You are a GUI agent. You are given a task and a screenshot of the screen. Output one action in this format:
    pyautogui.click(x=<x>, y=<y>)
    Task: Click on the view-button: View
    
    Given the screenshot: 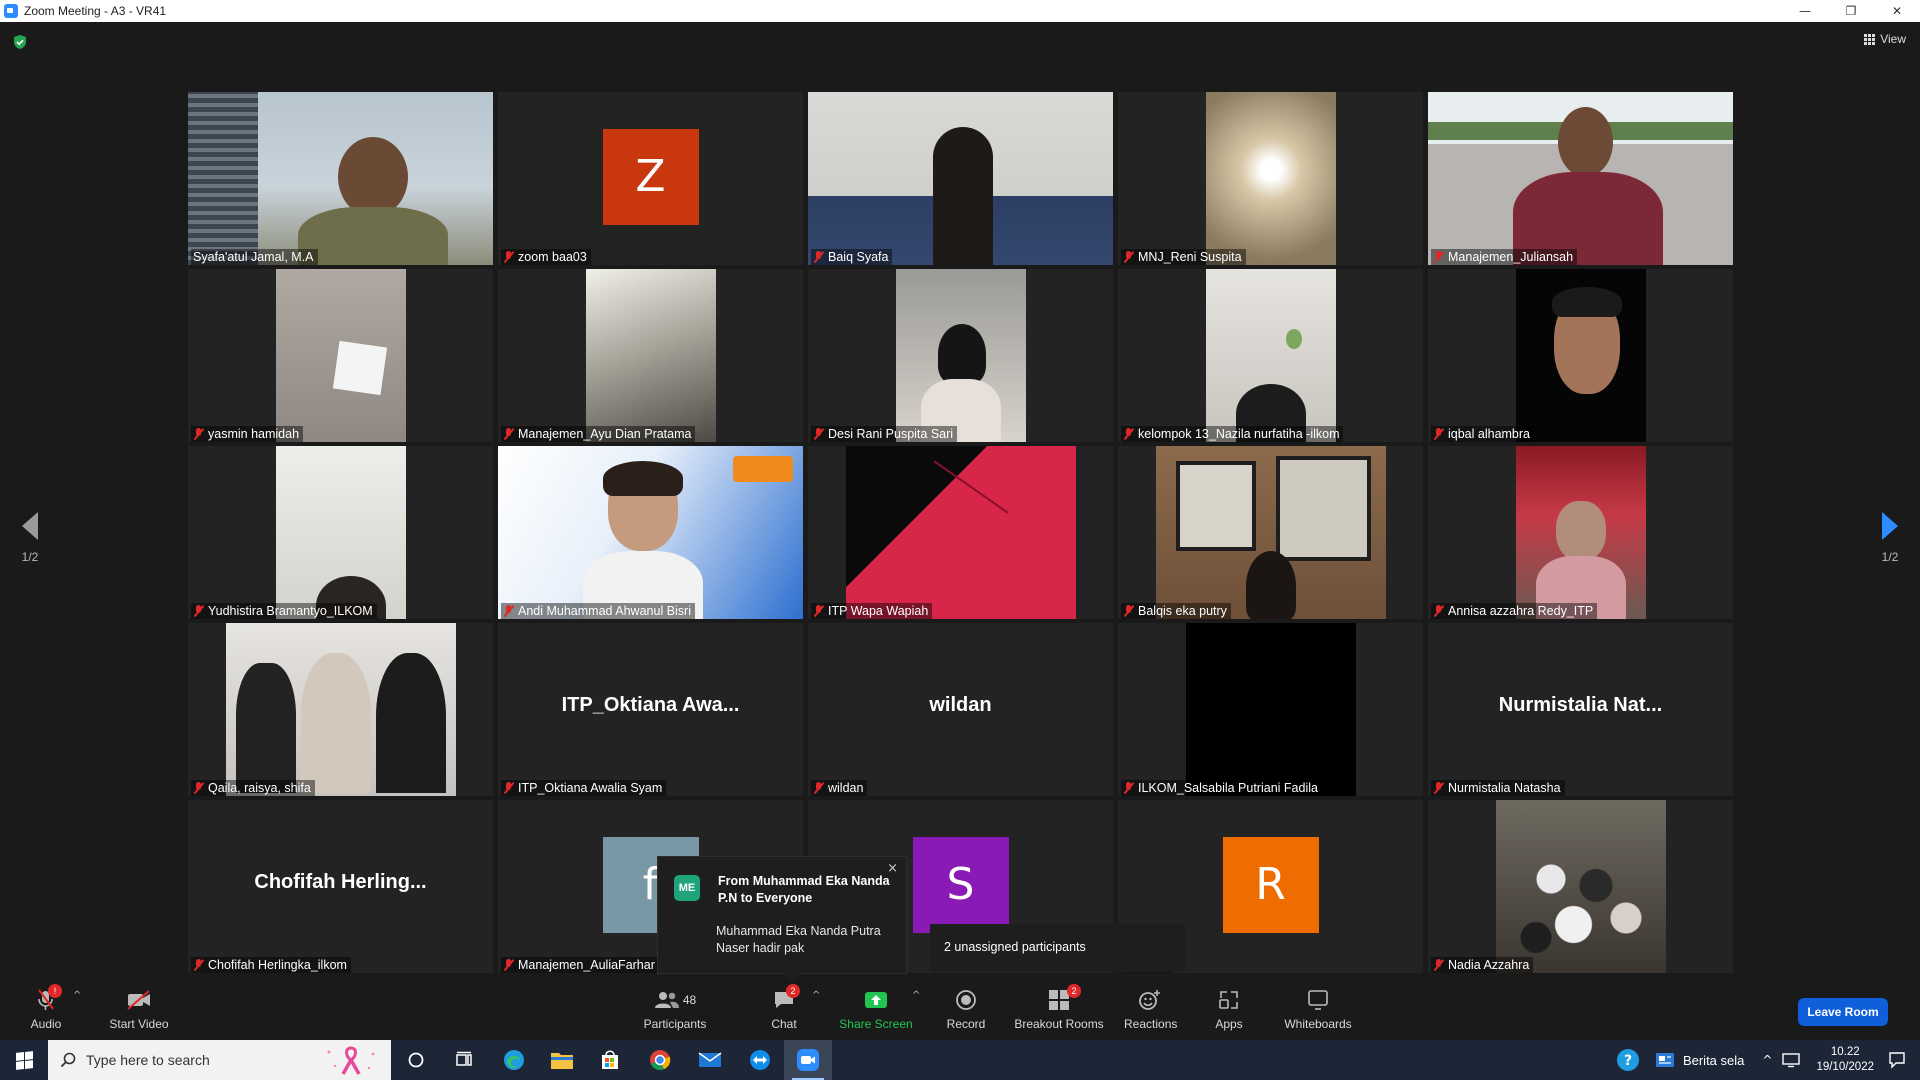 What is the action you would take?
    pyautogui.click(x=1885, y=39)
    